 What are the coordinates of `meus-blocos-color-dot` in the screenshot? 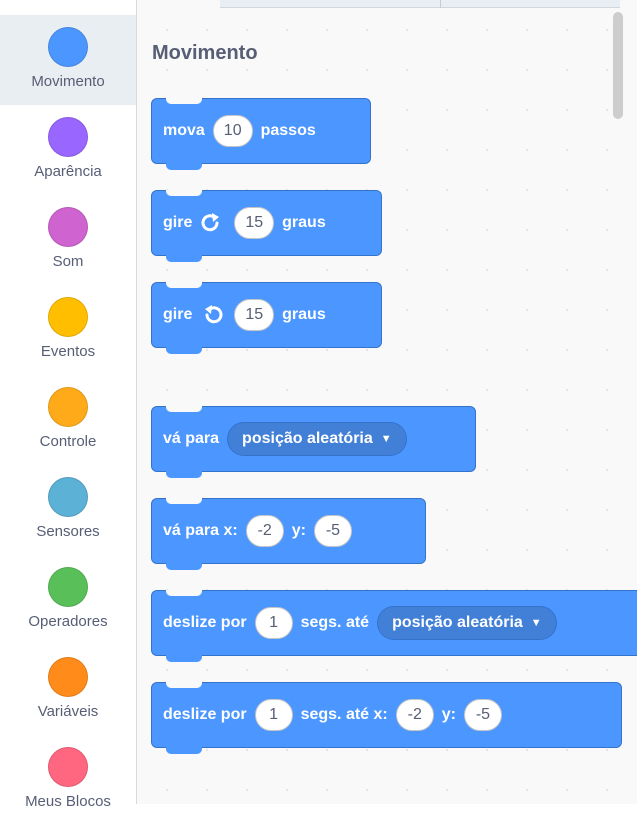 It's located at (68, 767).